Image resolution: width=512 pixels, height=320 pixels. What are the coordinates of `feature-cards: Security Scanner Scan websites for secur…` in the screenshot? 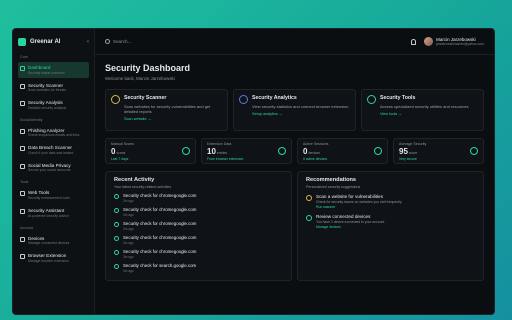 It's located at (294, 110).